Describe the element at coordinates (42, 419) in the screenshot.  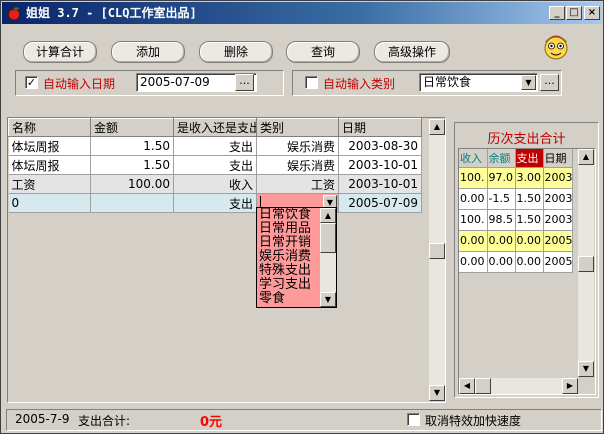
I see `status-date: 2005-7-9` at that location.